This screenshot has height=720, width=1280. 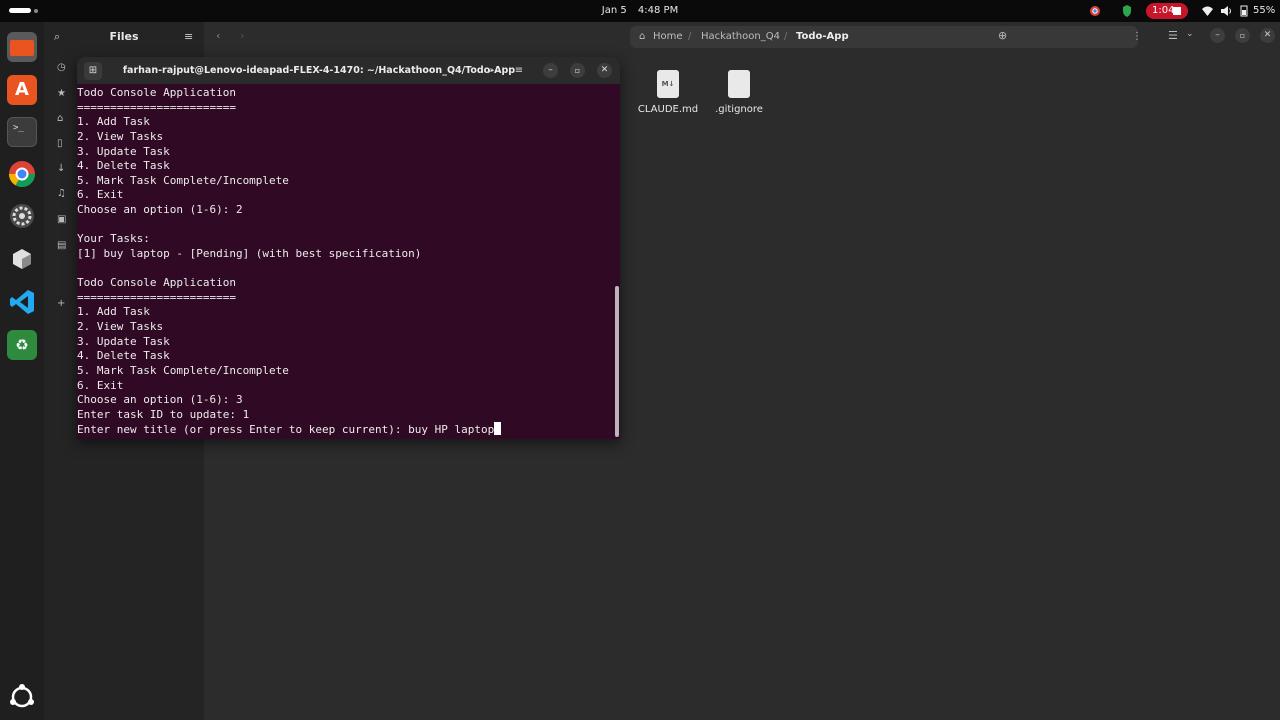 I want to click on text-cursor, so click(x=498, y=429).